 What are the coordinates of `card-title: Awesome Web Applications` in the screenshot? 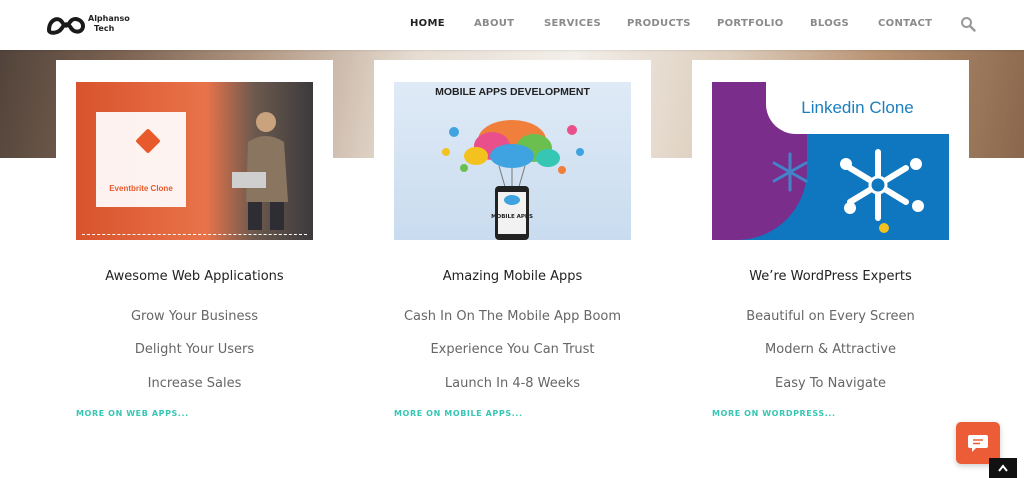 It's located at (194, 276).